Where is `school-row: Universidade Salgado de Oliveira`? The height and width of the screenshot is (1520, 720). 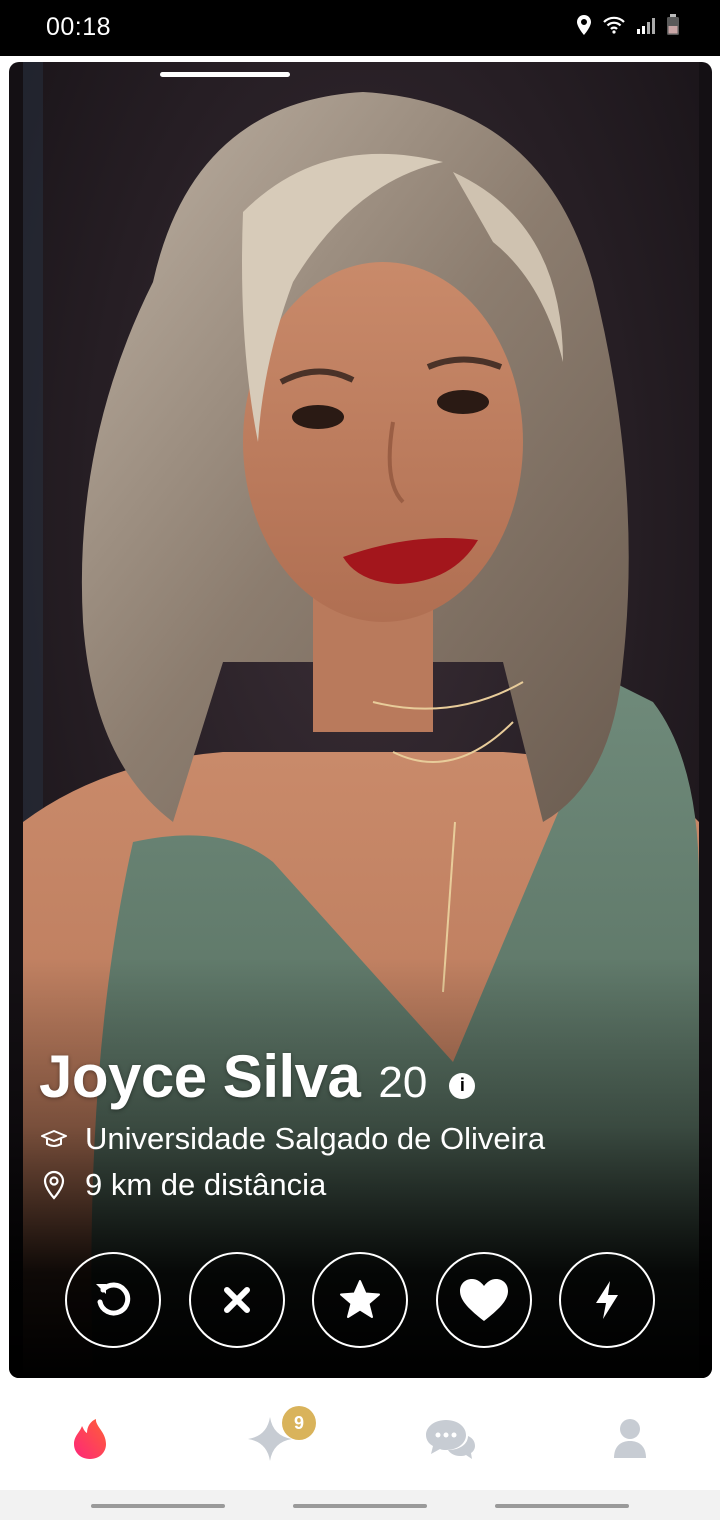 school-row: Universidade Salgado de Oliveira is located at coordinates (369, 1139).